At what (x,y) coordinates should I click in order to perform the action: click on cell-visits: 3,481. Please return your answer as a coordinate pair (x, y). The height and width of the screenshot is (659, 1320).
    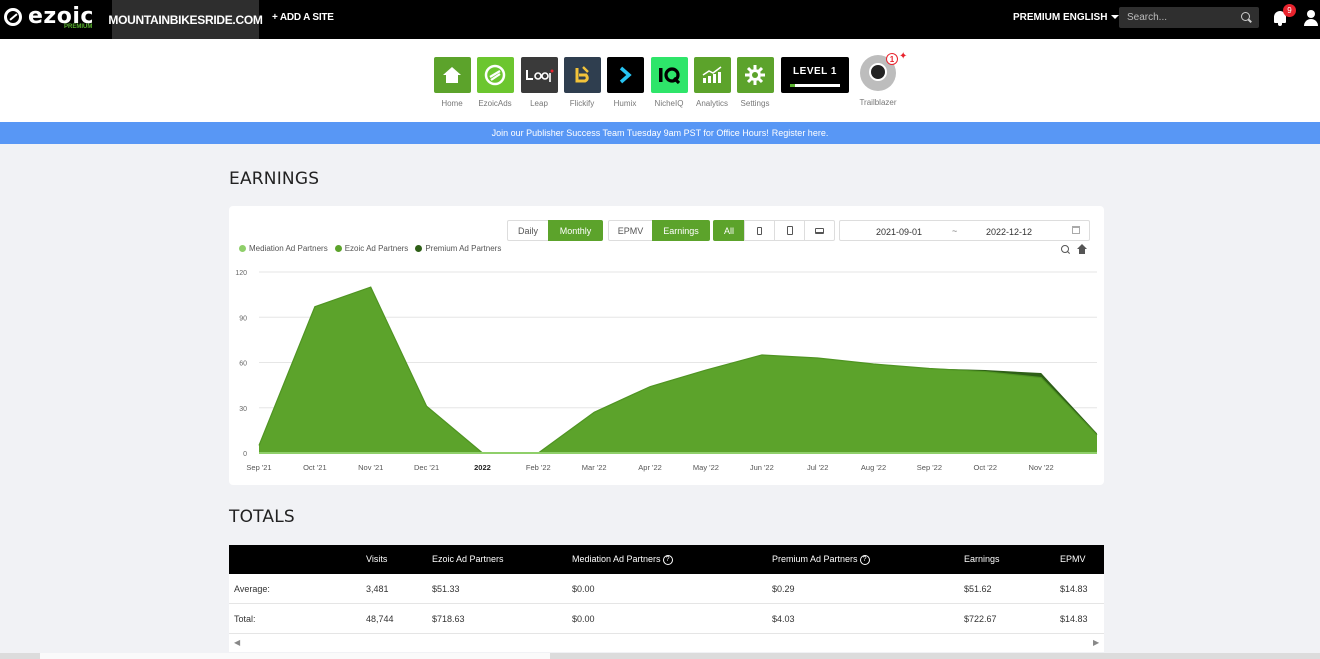
    Looking at the image, I should click on (377, 589).